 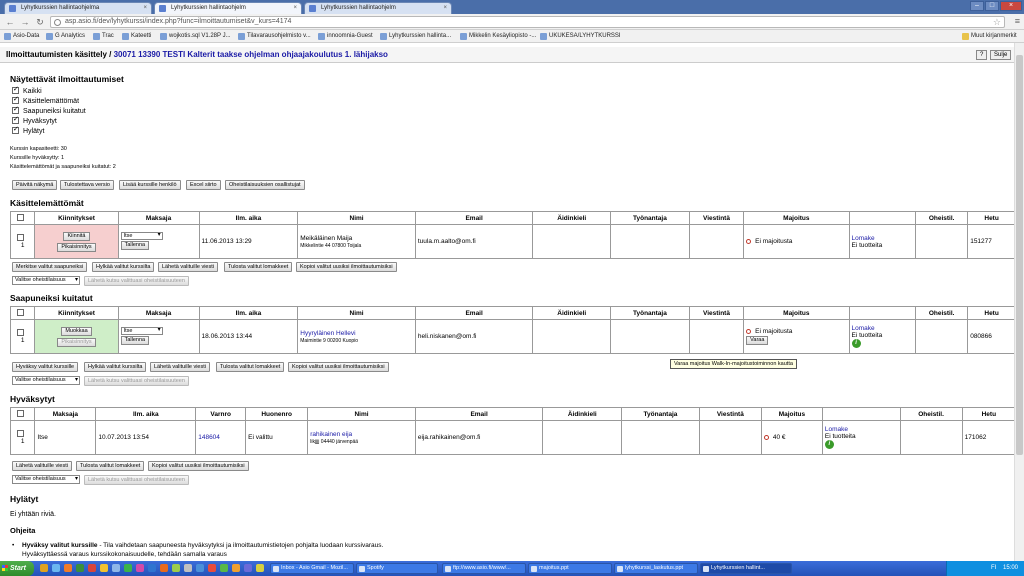 I want to click on close-button: Sulje, so click(x=1001, y=55).